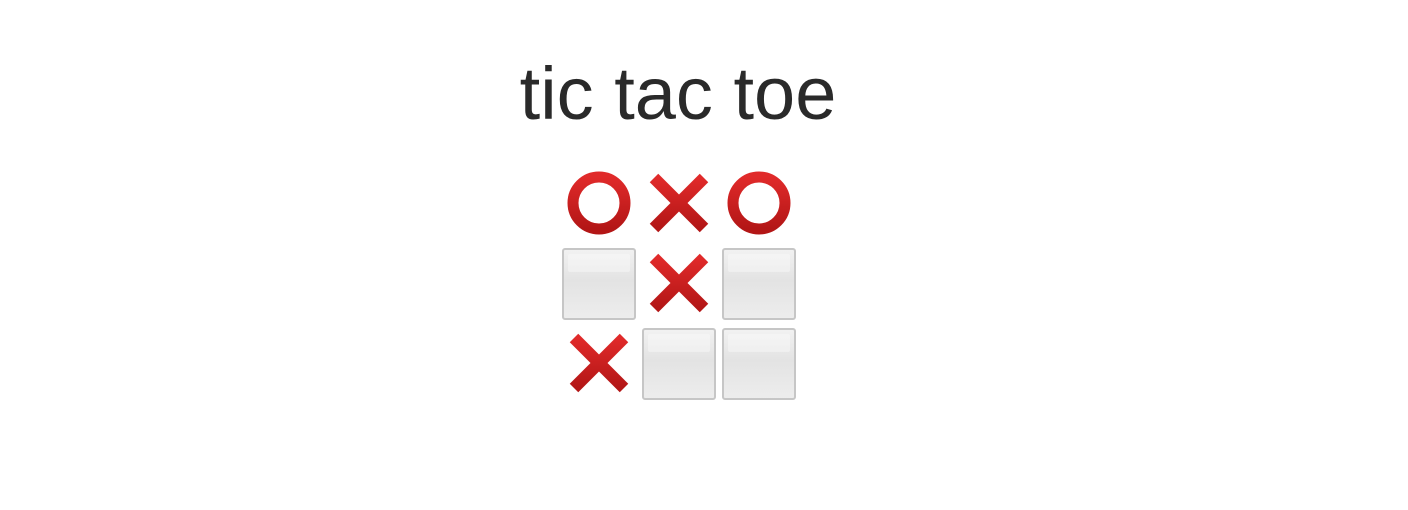 The width and height of the screenshot is (1408, 510). What do you see at coordinates (678, 93) in the screenshot?
I see `page-title: tic tac toe` at bounding box center [678, 93].